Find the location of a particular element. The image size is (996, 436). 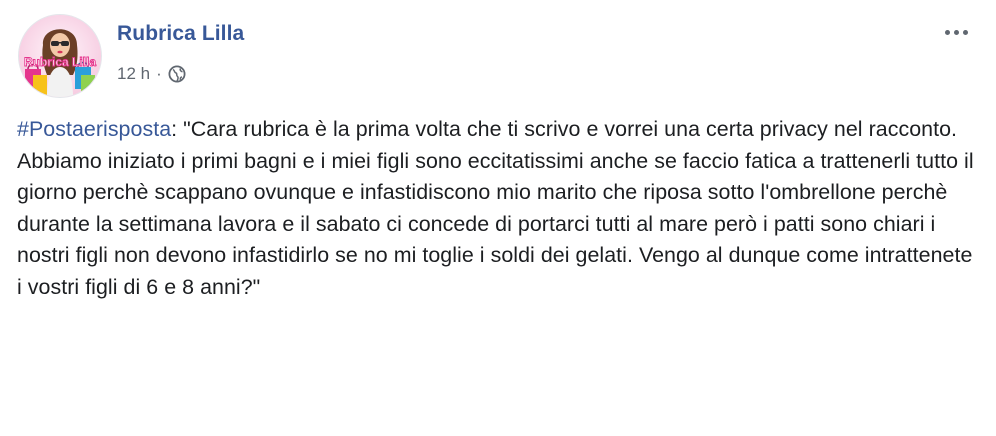

avatar: Rubrica Lilla is located at coordinates (60, 56).